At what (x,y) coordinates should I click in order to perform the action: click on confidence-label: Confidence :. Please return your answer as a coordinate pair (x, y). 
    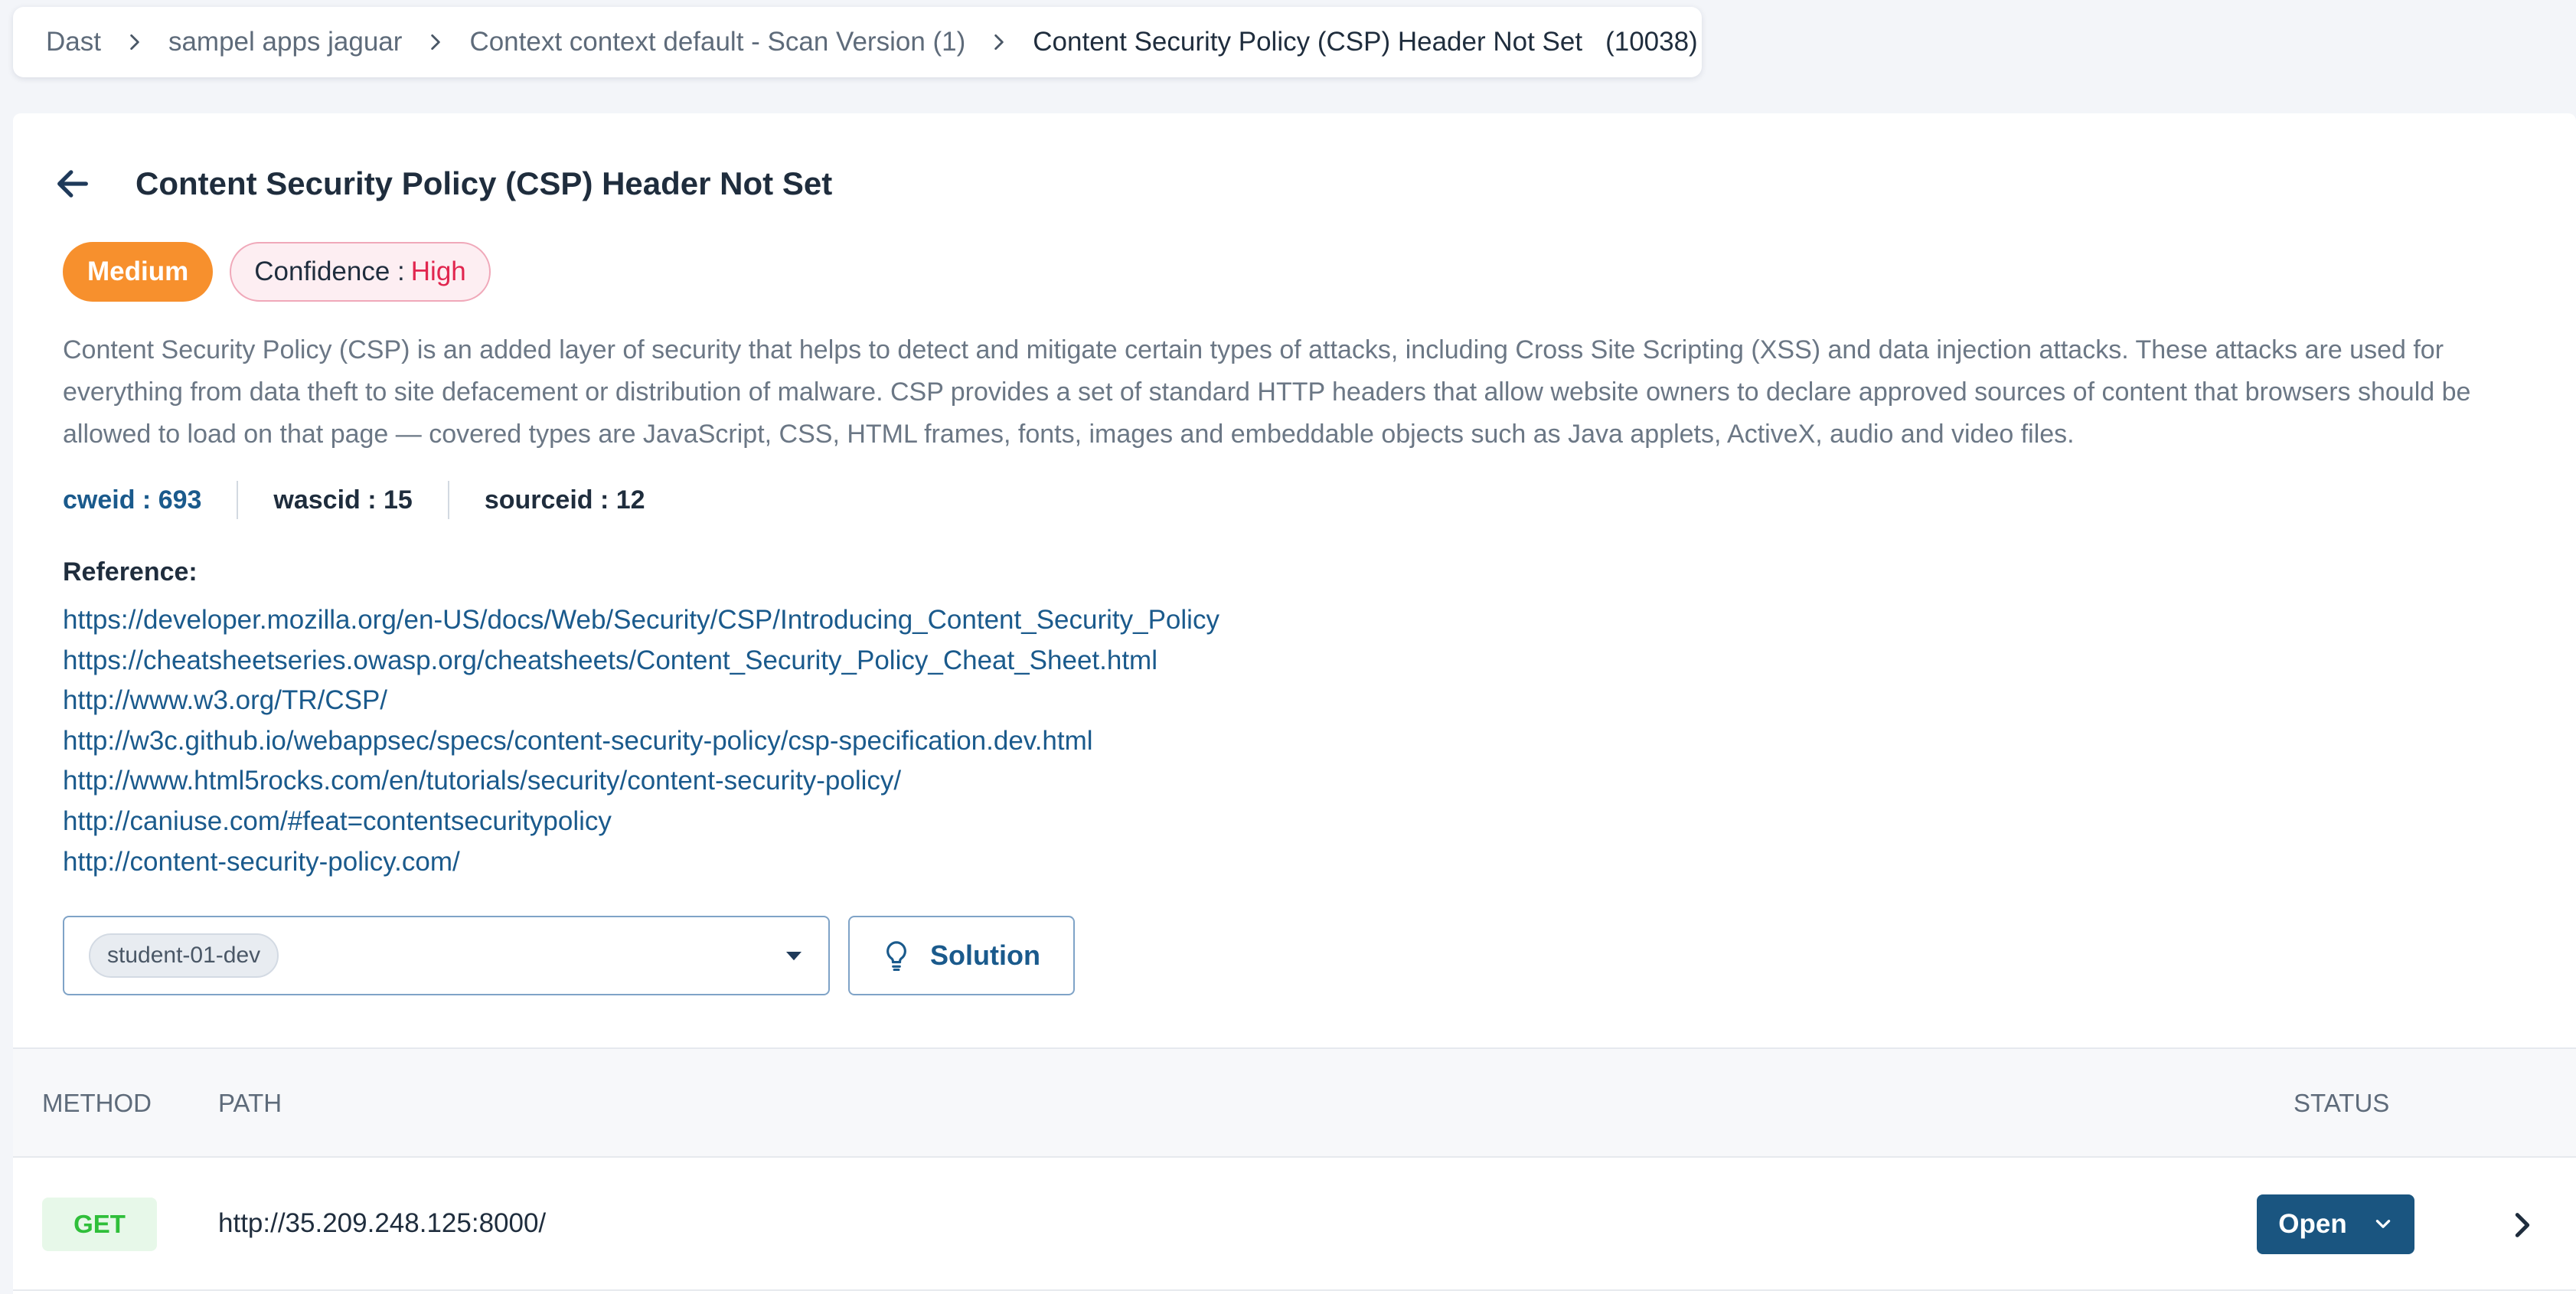
    Looking at the image, I should click on (329, 271).